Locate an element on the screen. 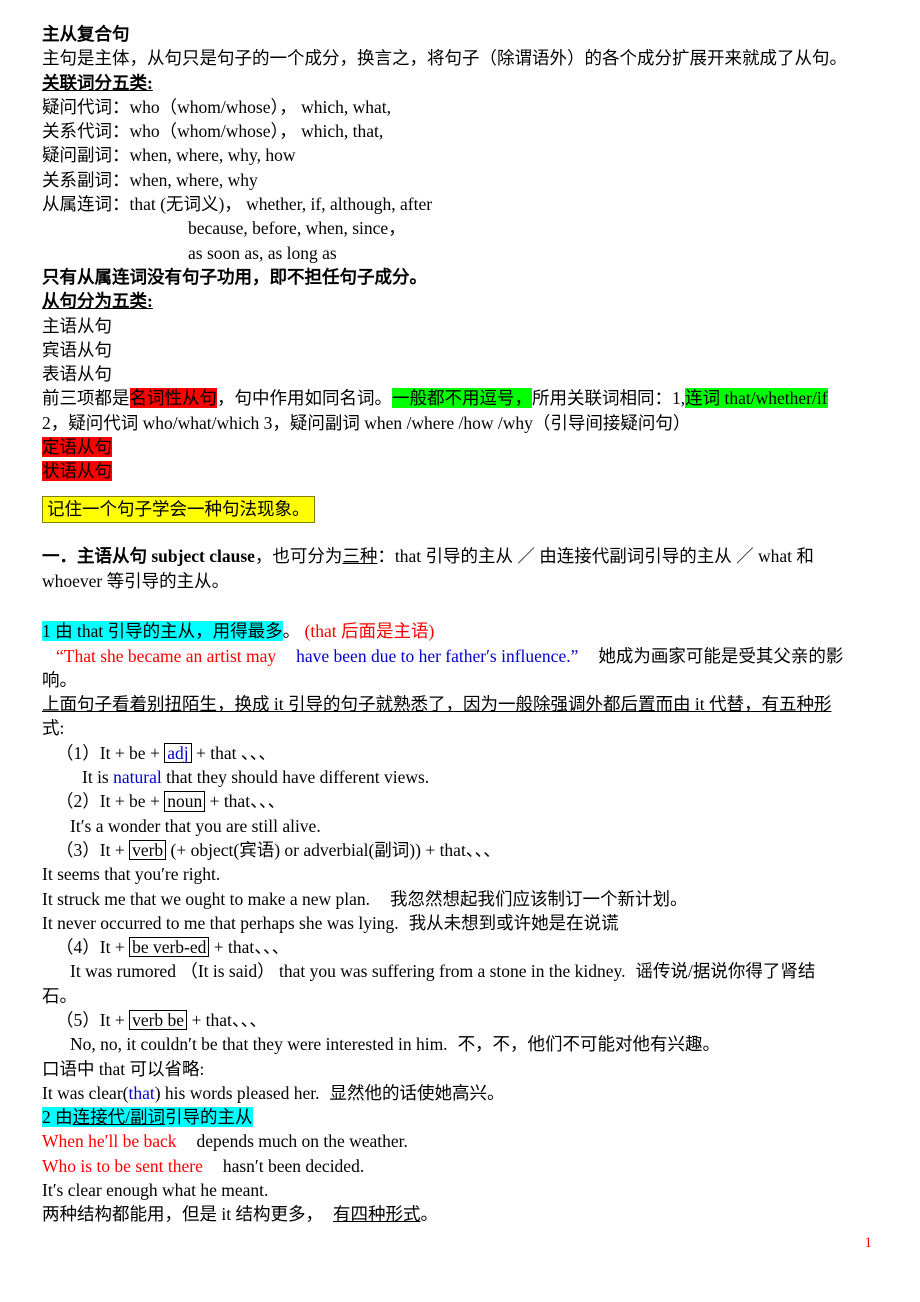 Image resolution: width=920 pixels, height=1302 pixels. sub1-example-translation-cont: 响。 is located at coordinates (59, 679).